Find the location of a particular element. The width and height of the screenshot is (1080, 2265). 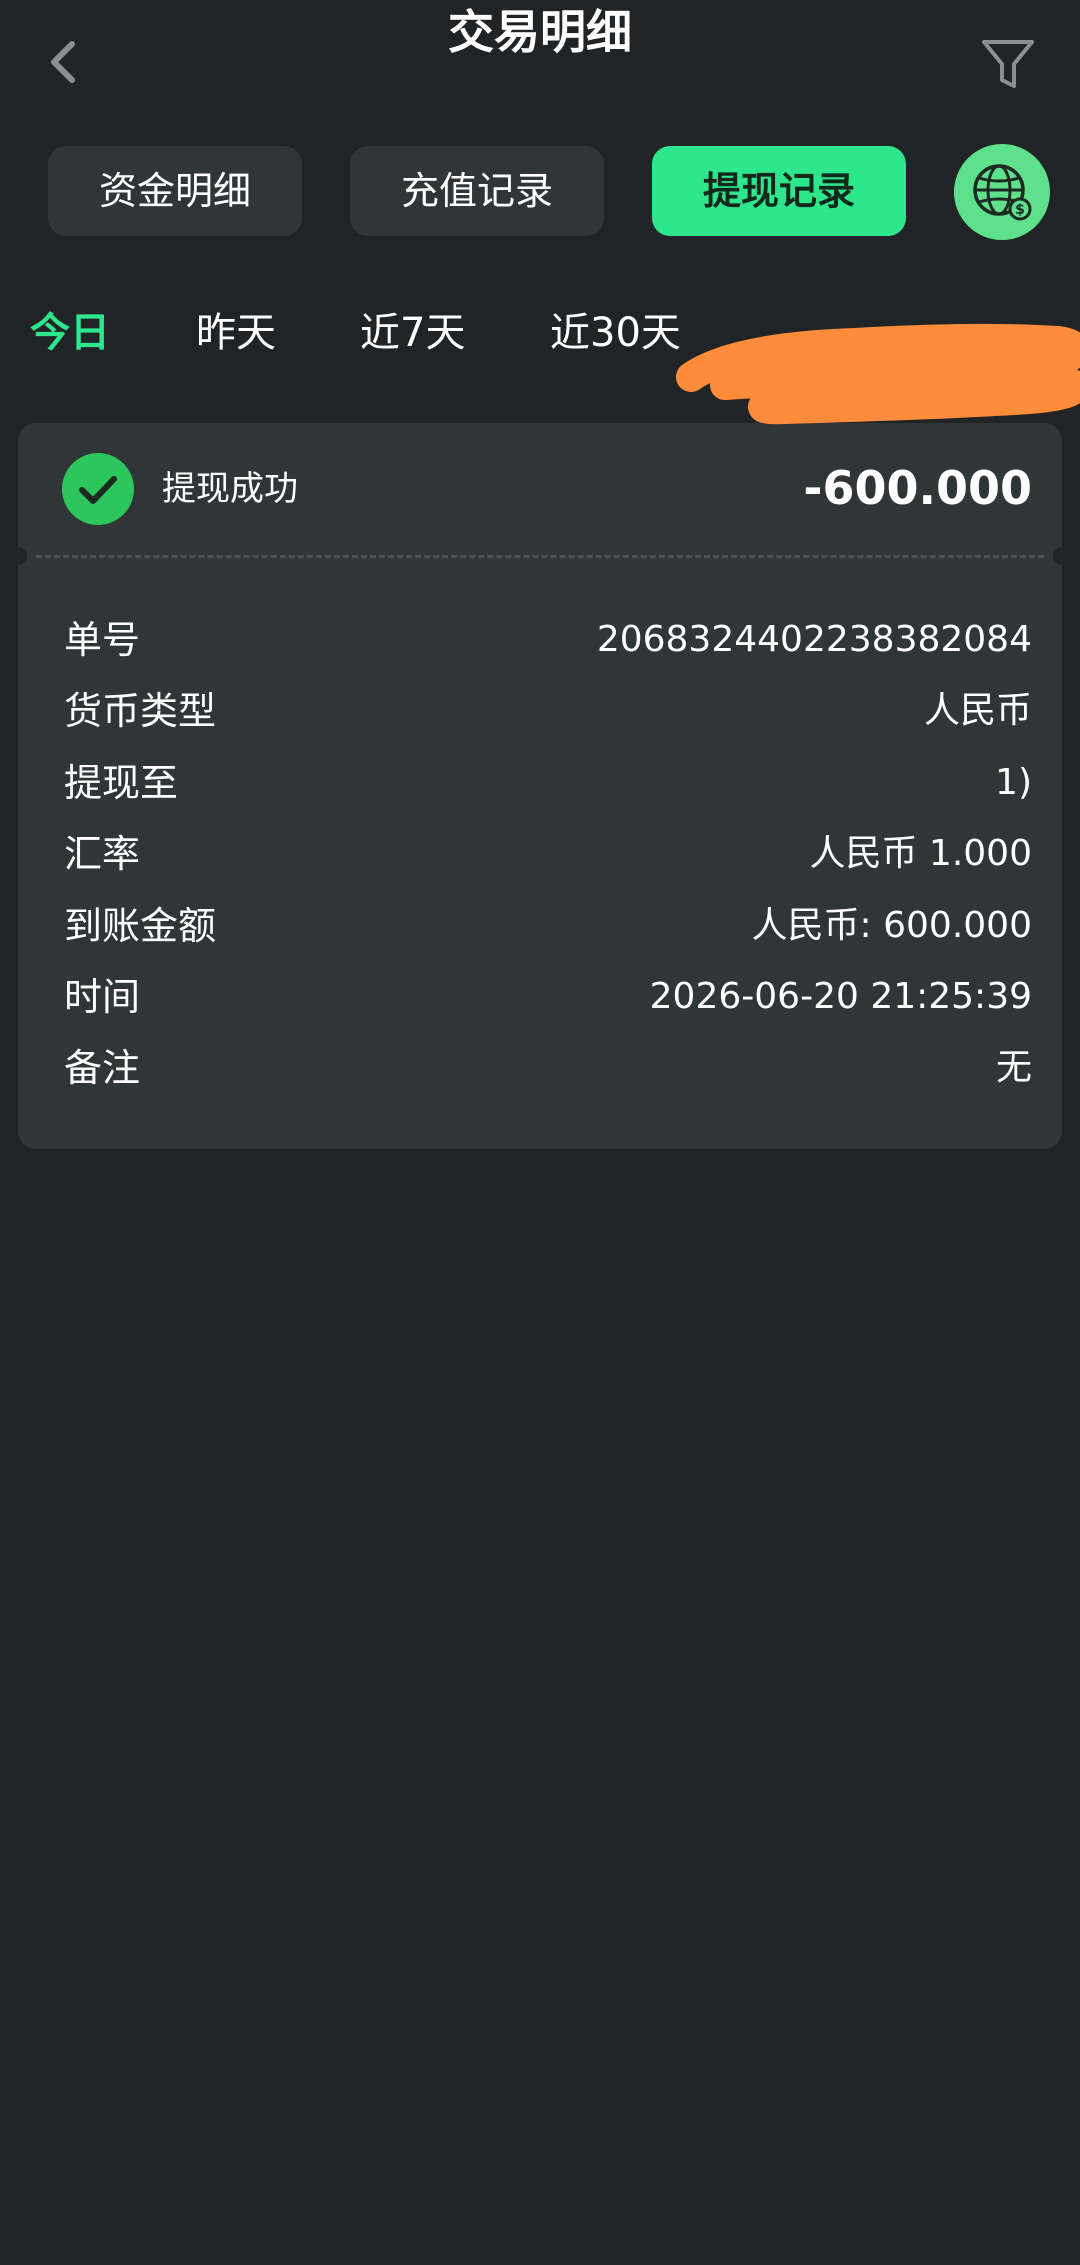

detail-row-exchange-rate: 汇率 人民币 1.000 is located at coordinates (540, 856).